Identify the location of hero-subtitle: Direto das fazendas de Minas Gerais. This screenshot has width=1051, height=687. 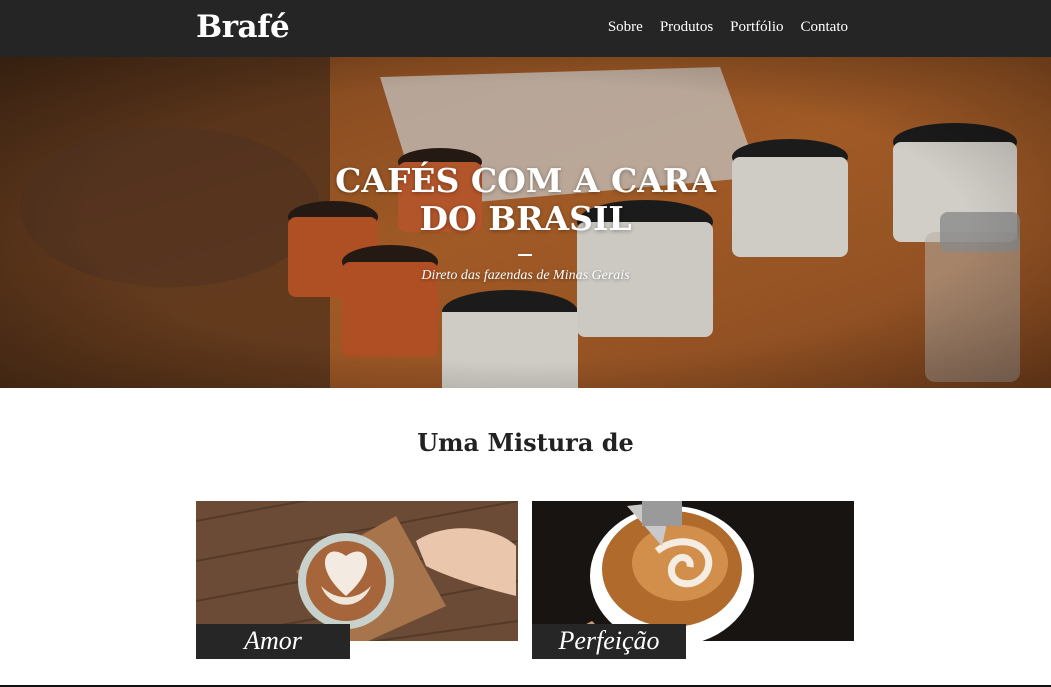
(525, 275).